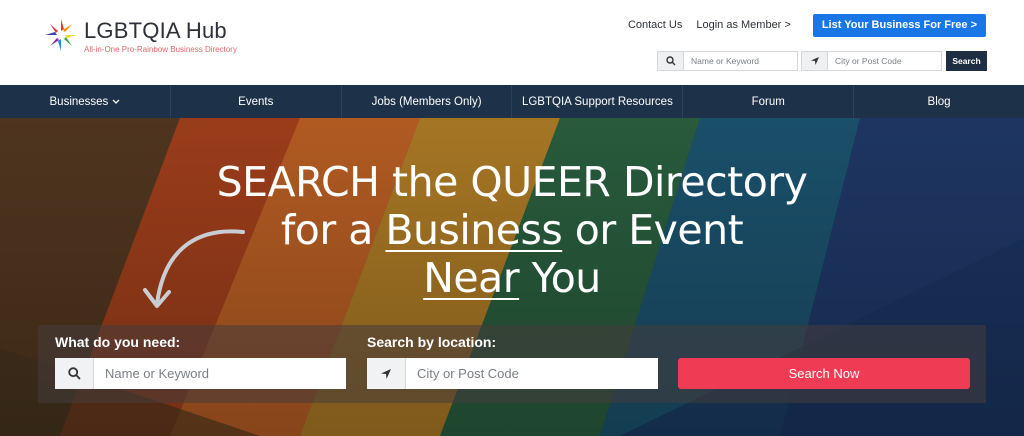 The width and height of the screenshot is (1024, 436). What do you see at coordinates (966, 61) in the screenshot?
I see `header-search-button: Search` at bounding box center [966, 61].